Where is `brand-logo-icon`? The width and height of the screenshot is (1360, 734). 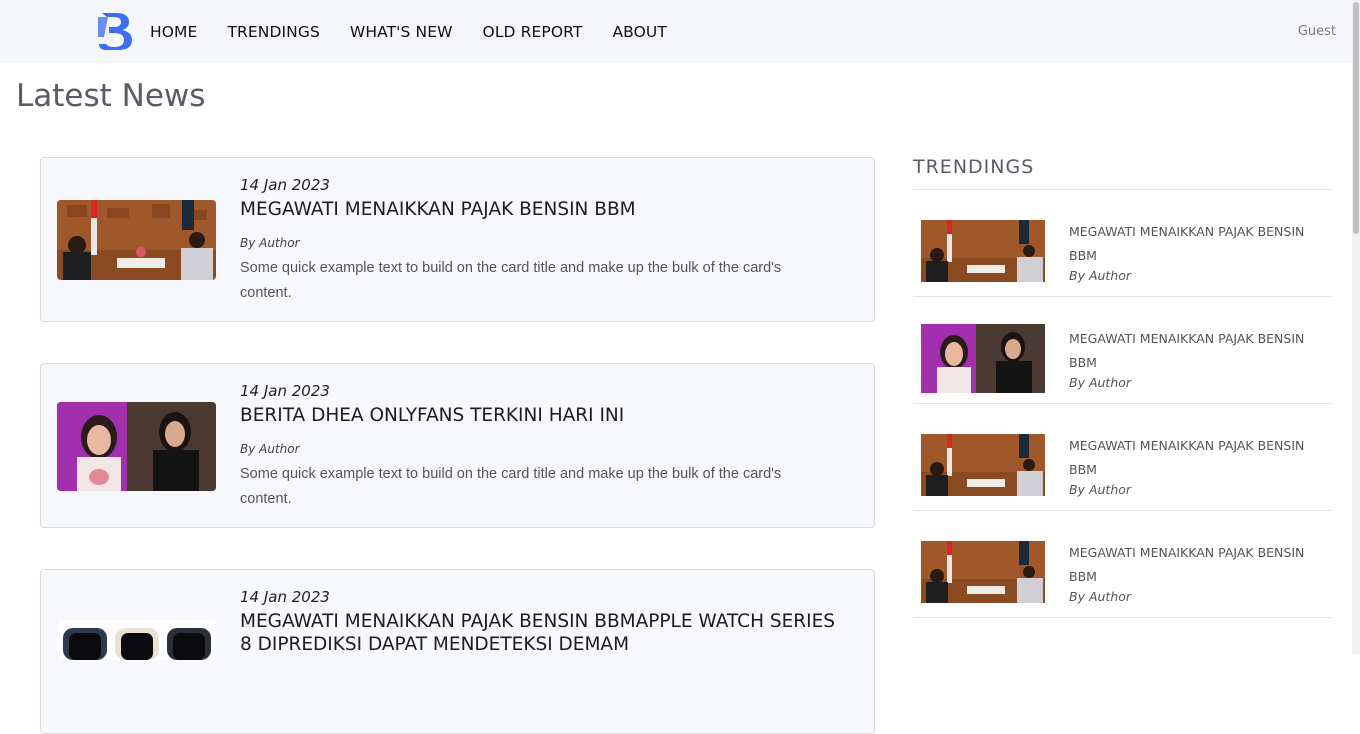
brand-logo-icon is located at coordinates (115, 31).